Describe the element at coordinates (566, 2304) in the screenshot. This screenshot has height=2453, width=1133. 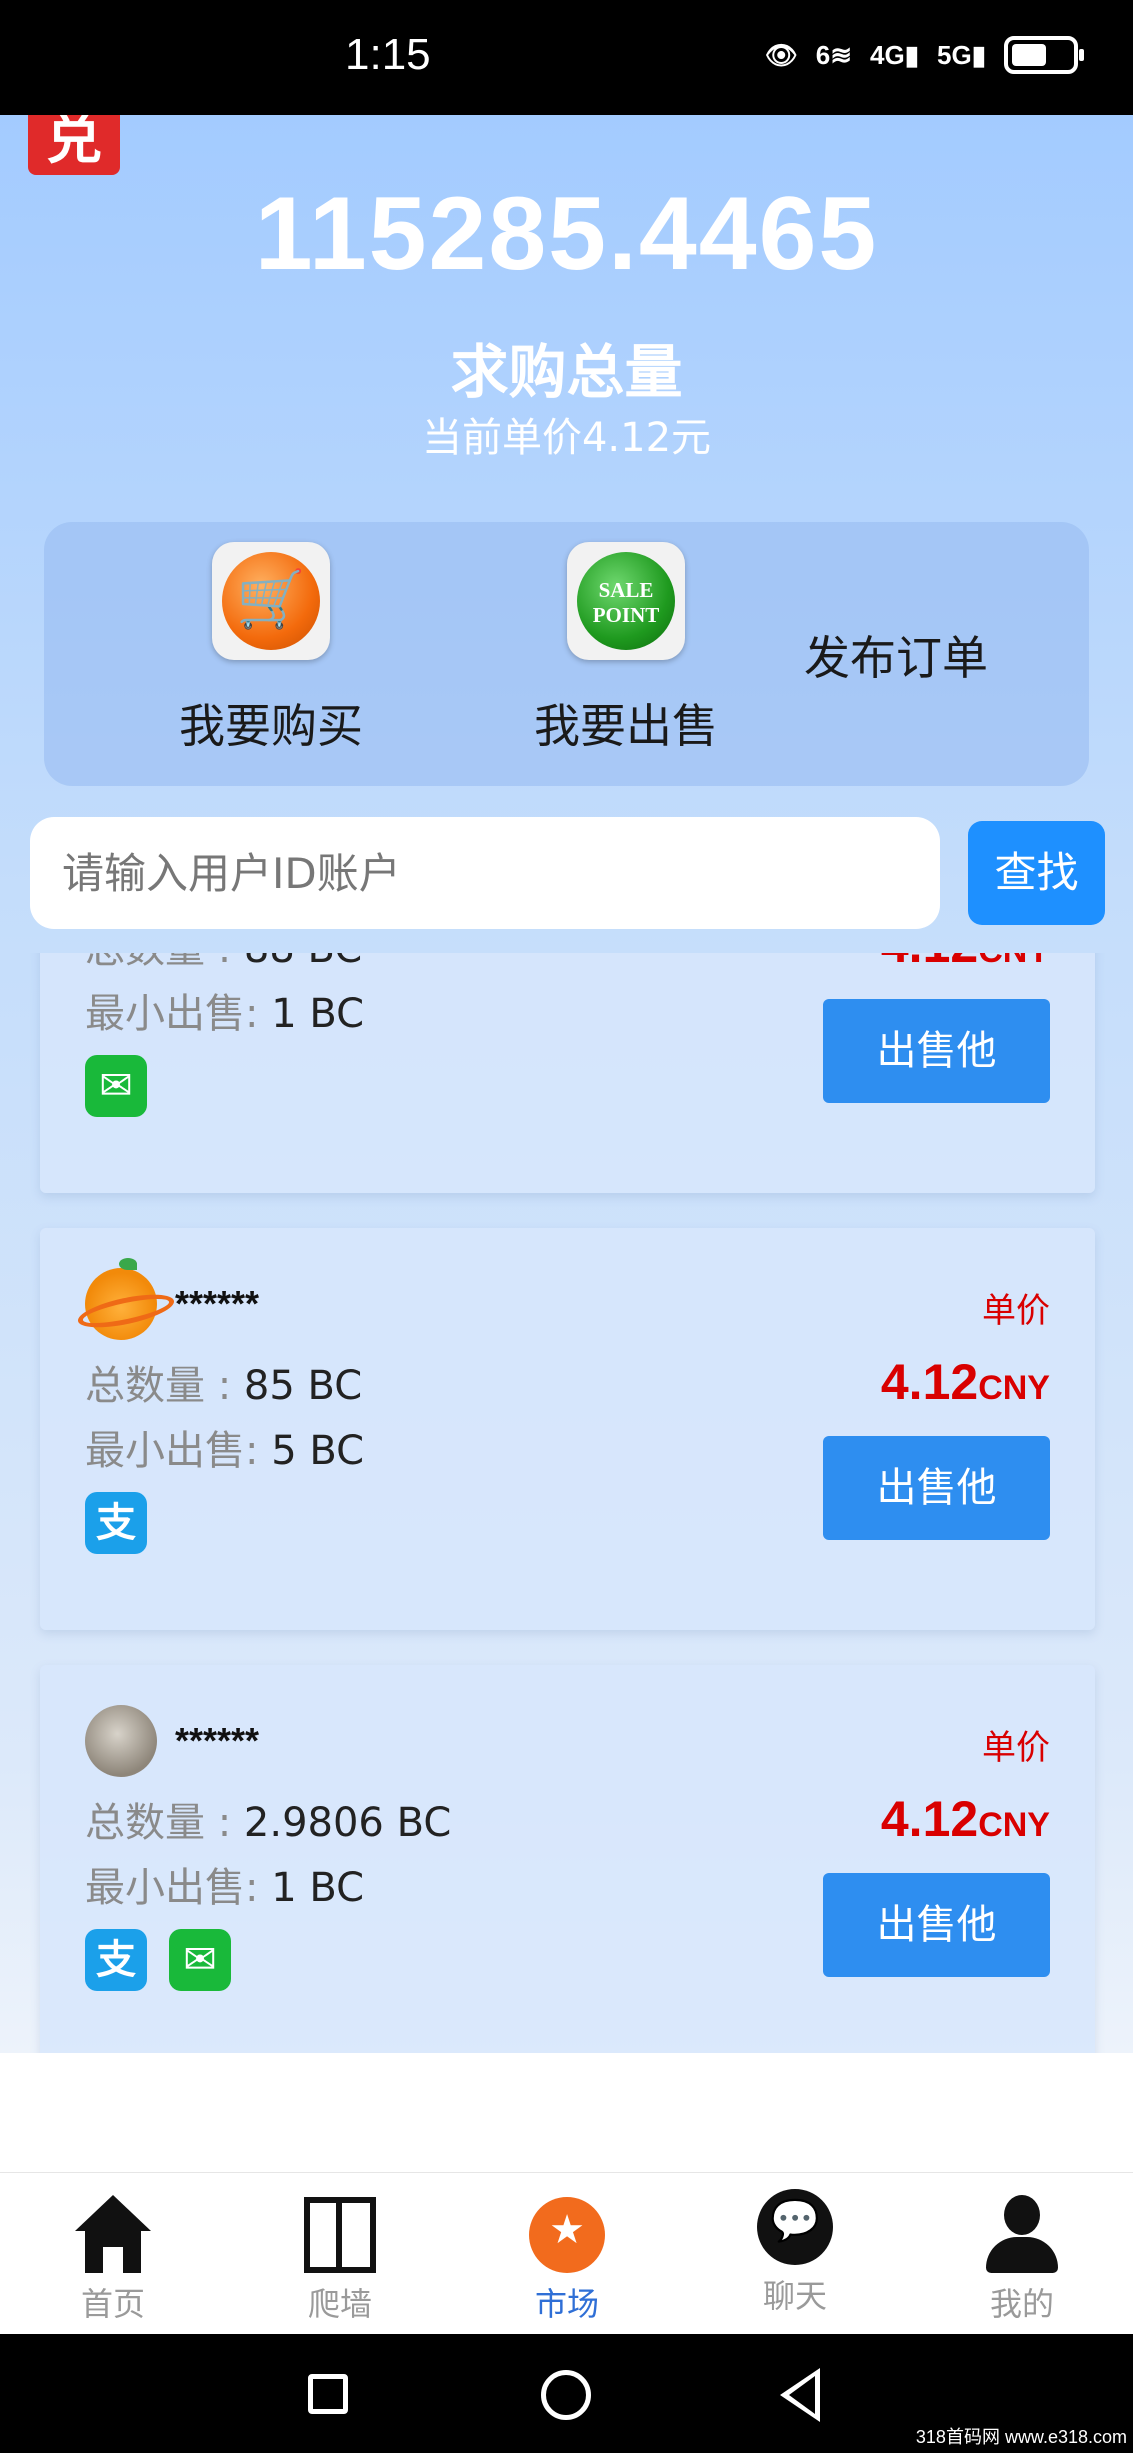
I see `tab-market-label: 市场` at that location.